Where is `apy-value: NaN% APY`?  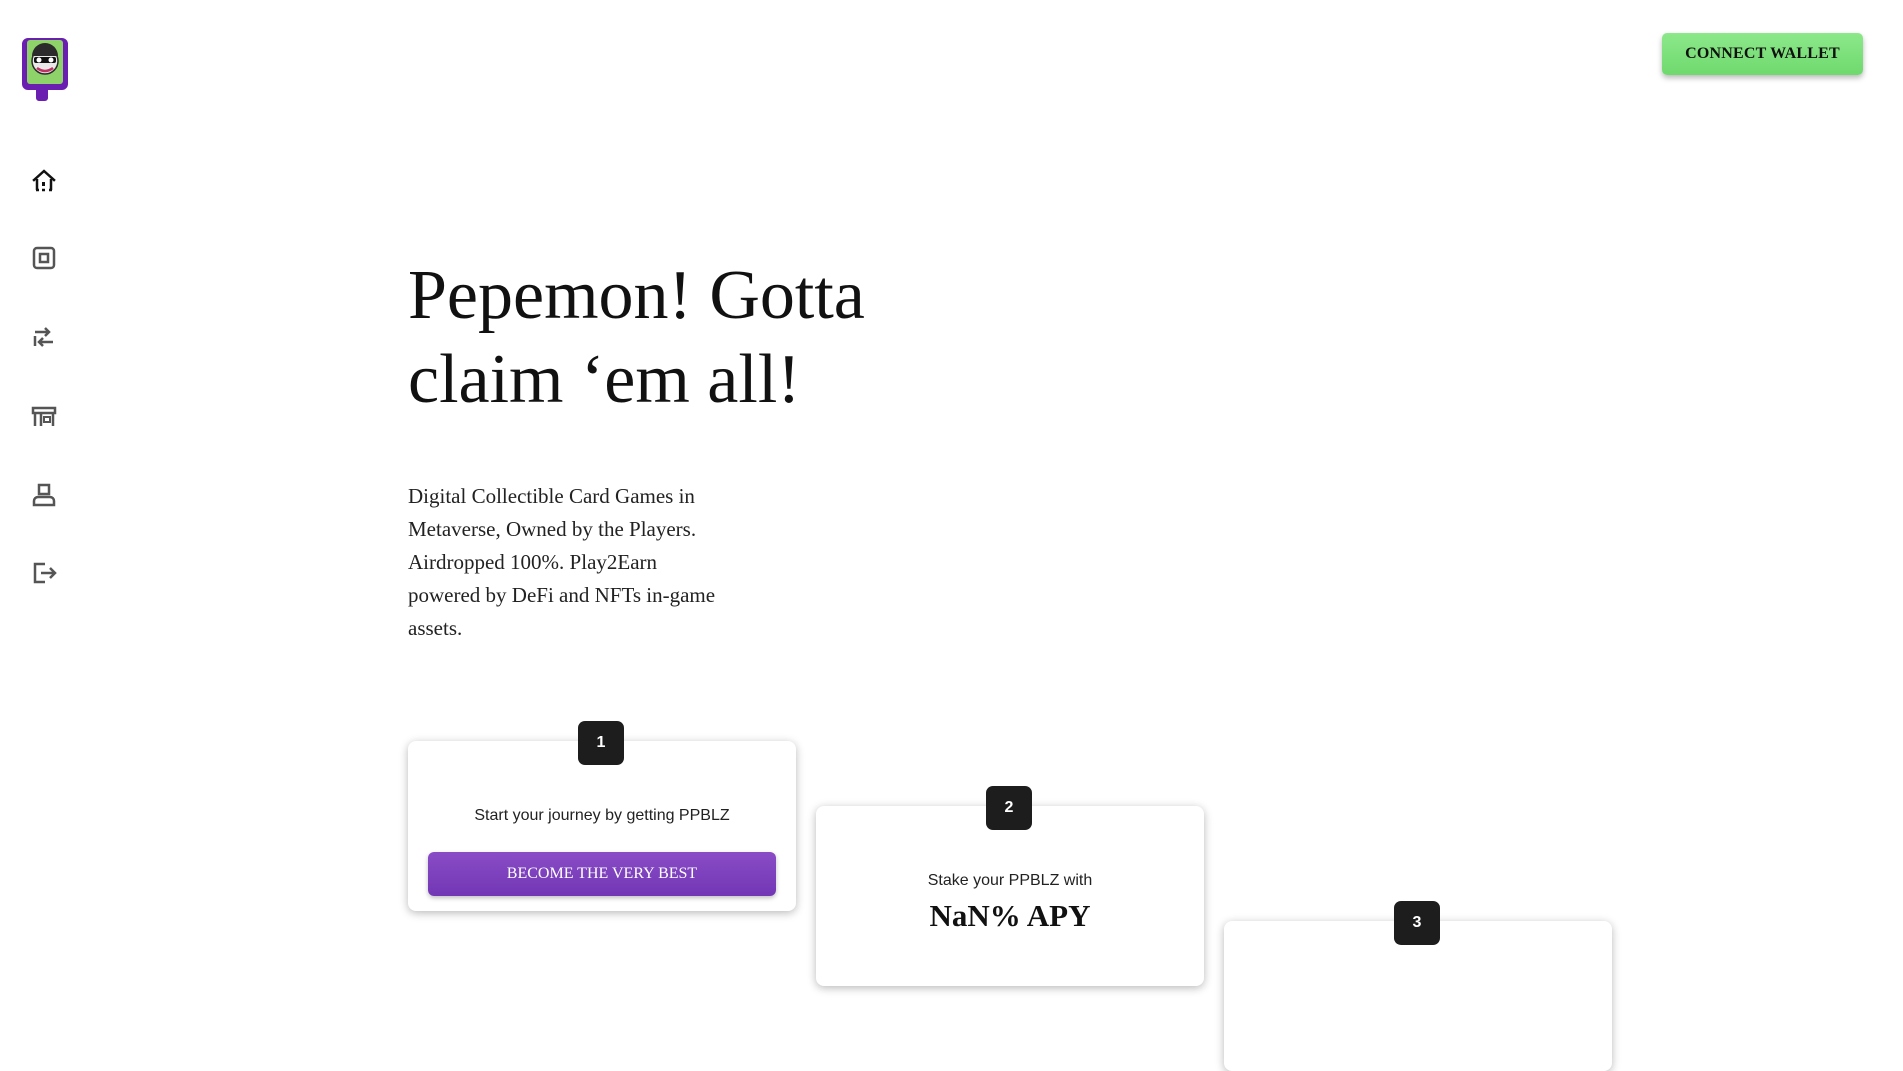 apy-value: NaN% APY is located at coordinates (1010, 915).